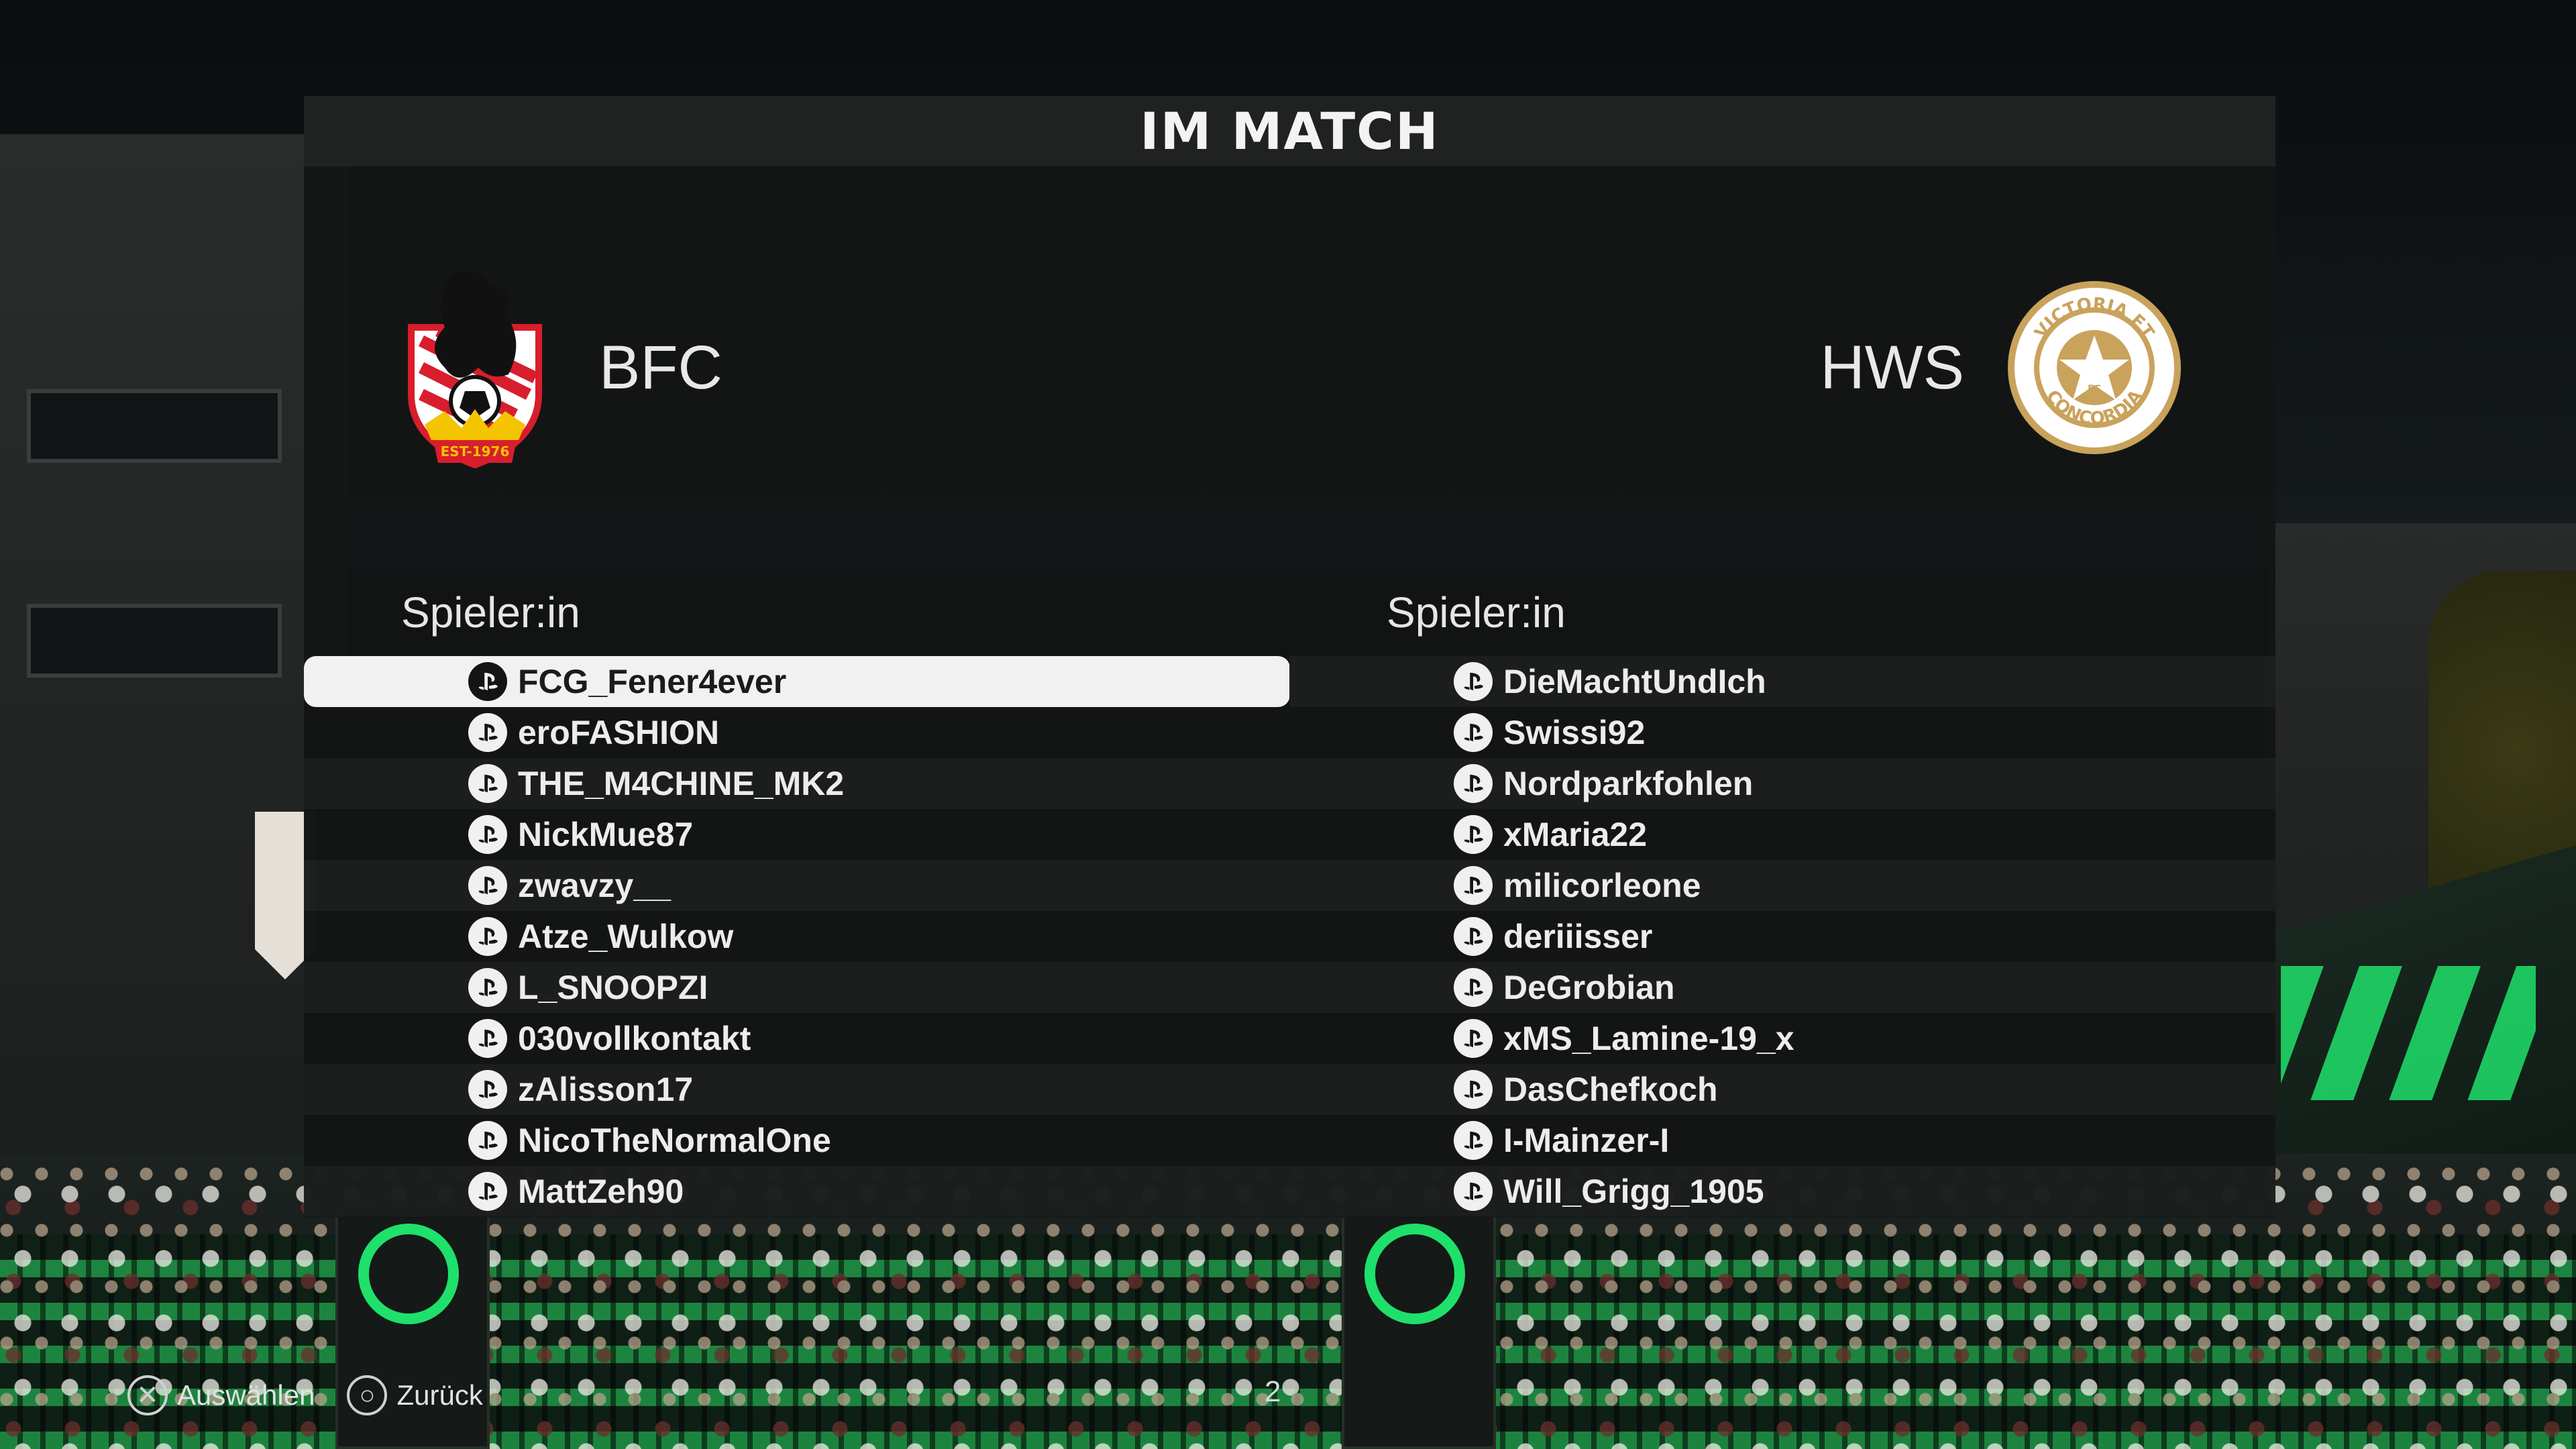  Describe the element at coordinates (1419, 1328) in the screenshot. I see `clubs-banner` at that location.